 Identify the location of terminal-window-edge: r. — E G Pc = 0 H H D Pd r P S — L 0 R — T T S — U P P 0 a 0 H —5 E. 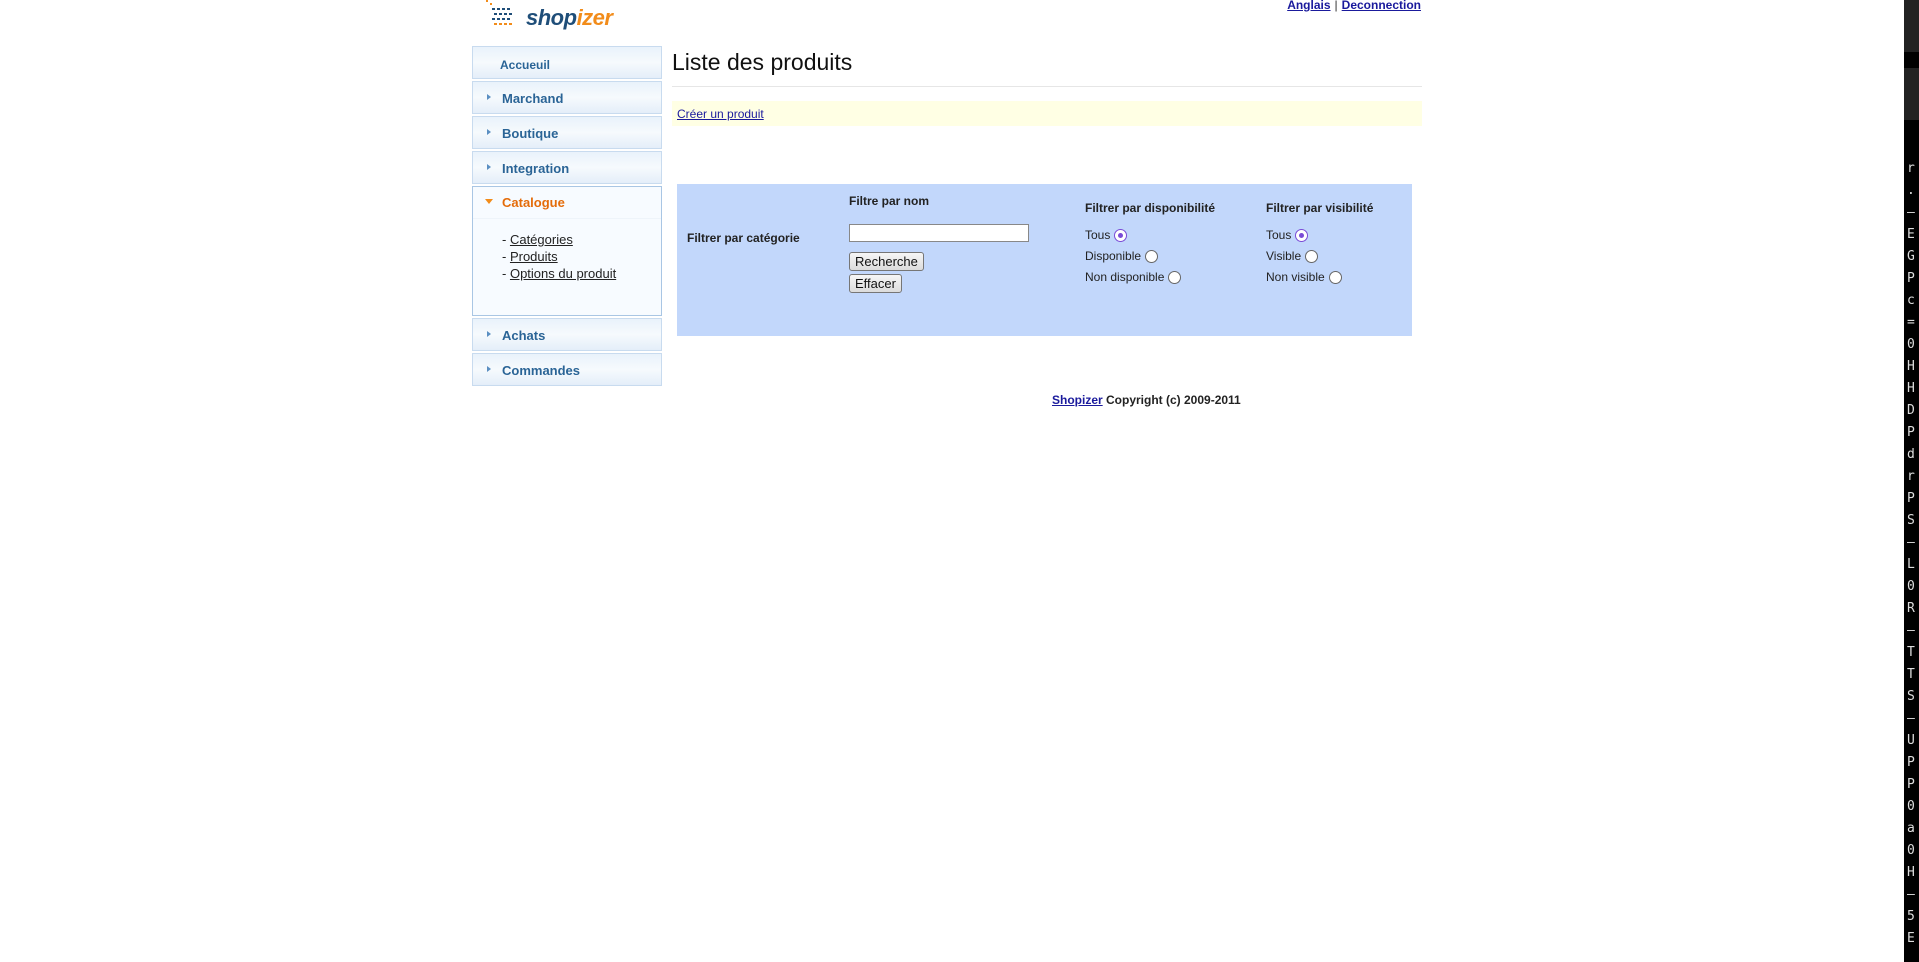
(1911, 481).